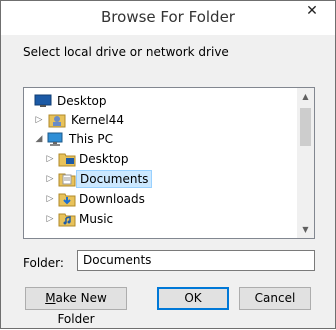 Image resolution: width=336 pixels, height=330 pixels. I want to click on title-bar: Browse For Folder ✕, so click(168, 18).